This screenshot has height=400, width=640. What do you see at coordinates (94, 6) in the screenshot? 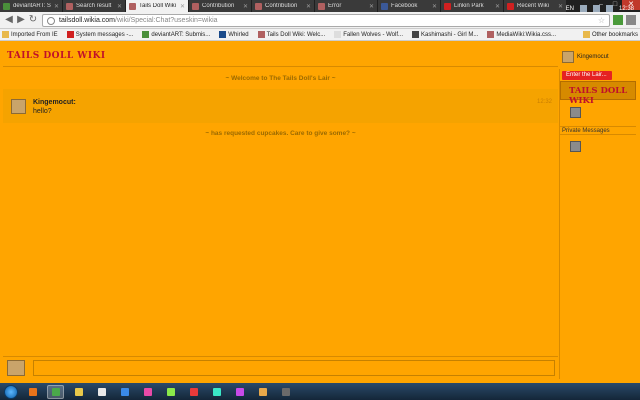
I see `browser-tab: Search result ✕` at bounding box center [94, 6].